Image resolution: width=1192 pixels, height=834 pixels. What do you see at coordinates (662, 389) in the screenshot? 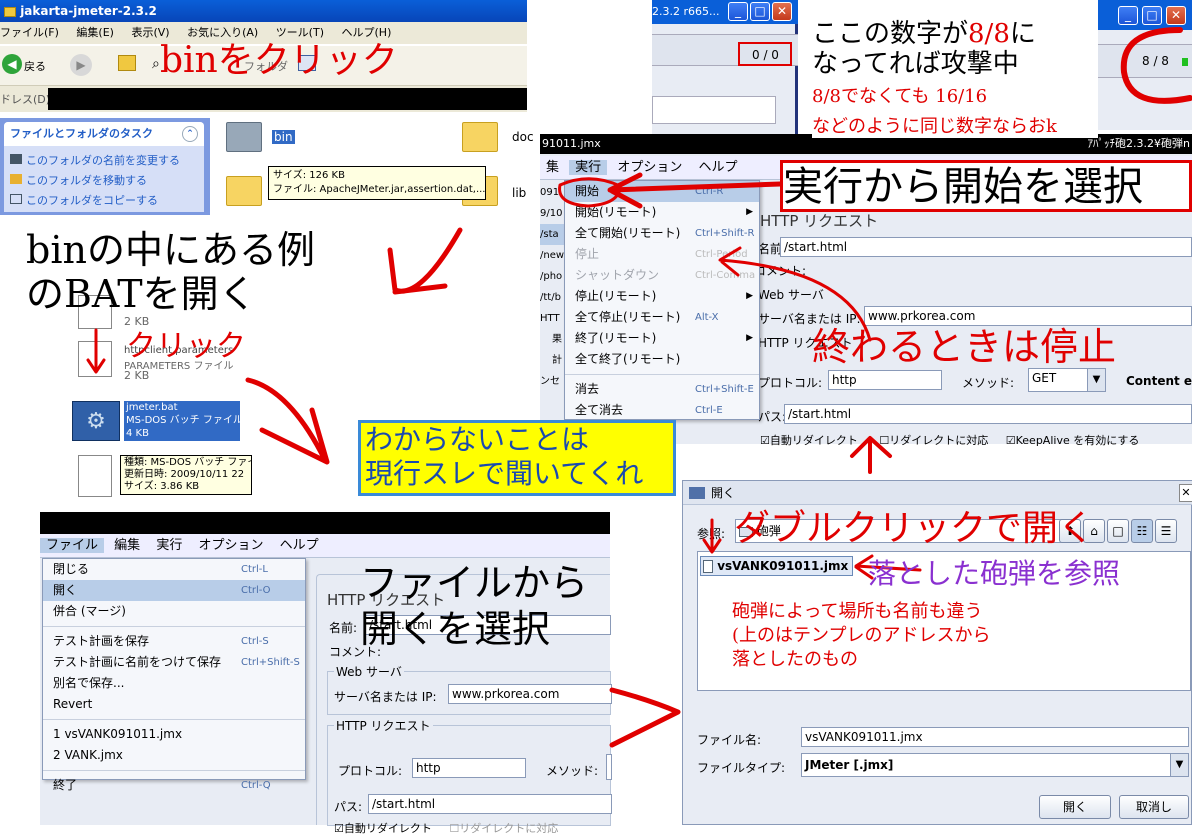
I see `menu-item-clear: 消去 Ctrl+Shift-E` at bounding box center [662, 389].